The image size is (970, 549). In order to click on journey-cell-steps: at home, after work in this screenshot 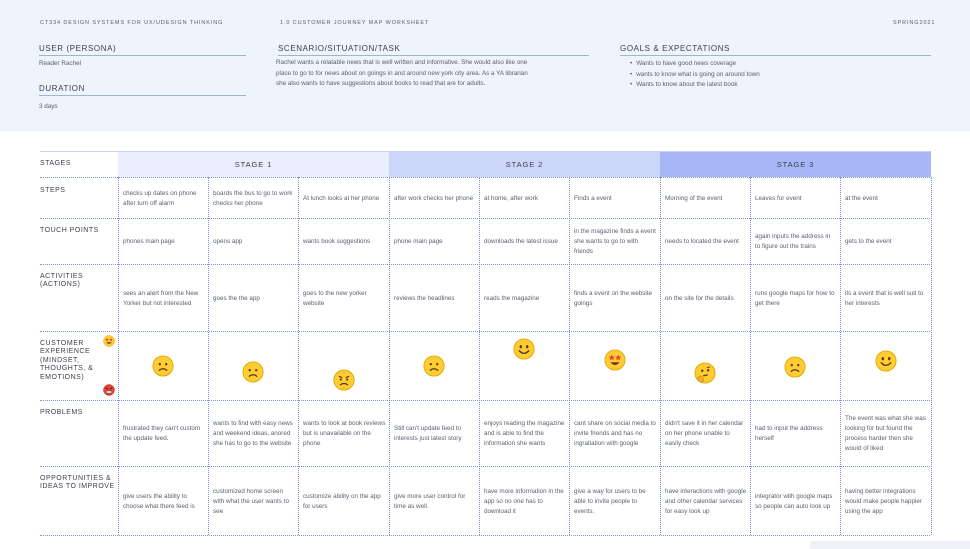, I will do `click(524, 198)`.